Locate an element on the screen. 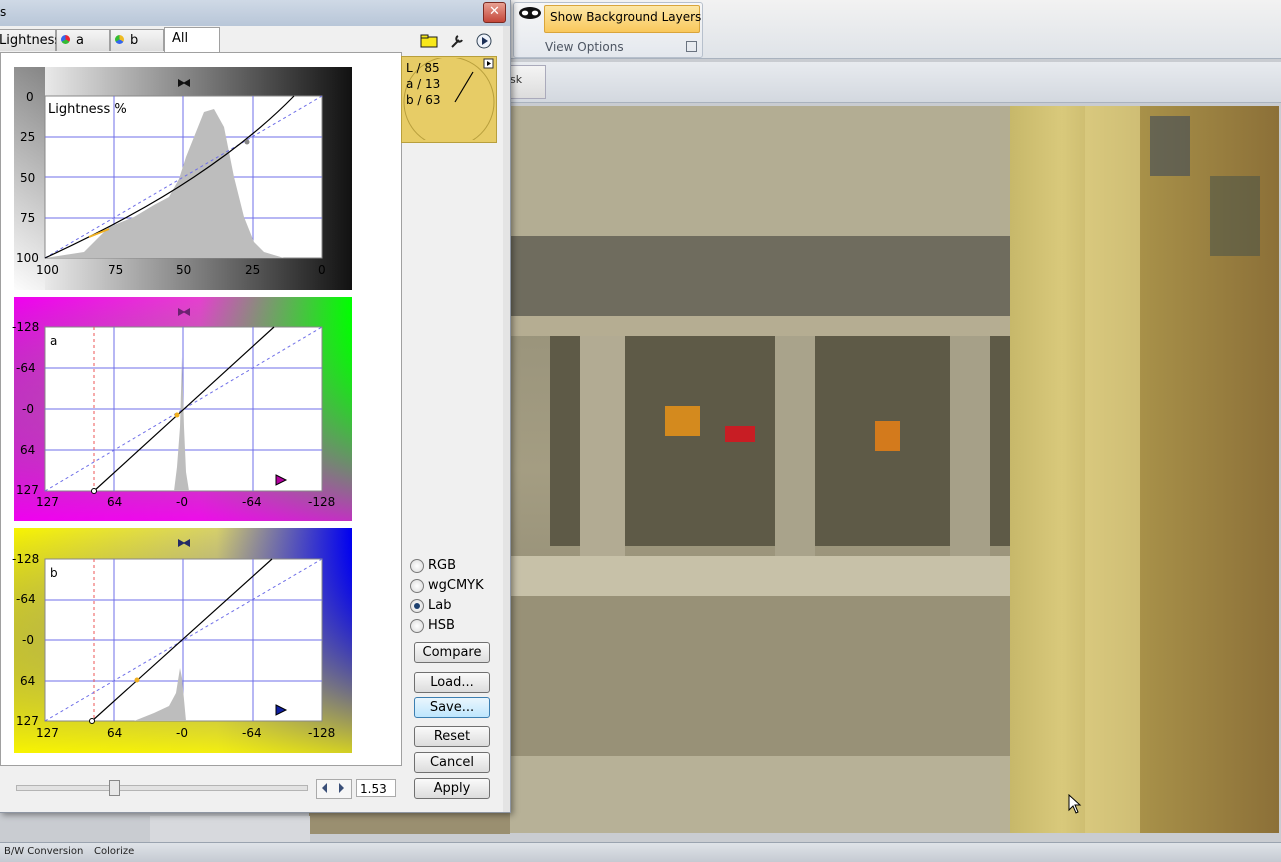 This screenshot has width=1281, height=862. lightness-label: Lightness % is located at coordinates (87, 109).